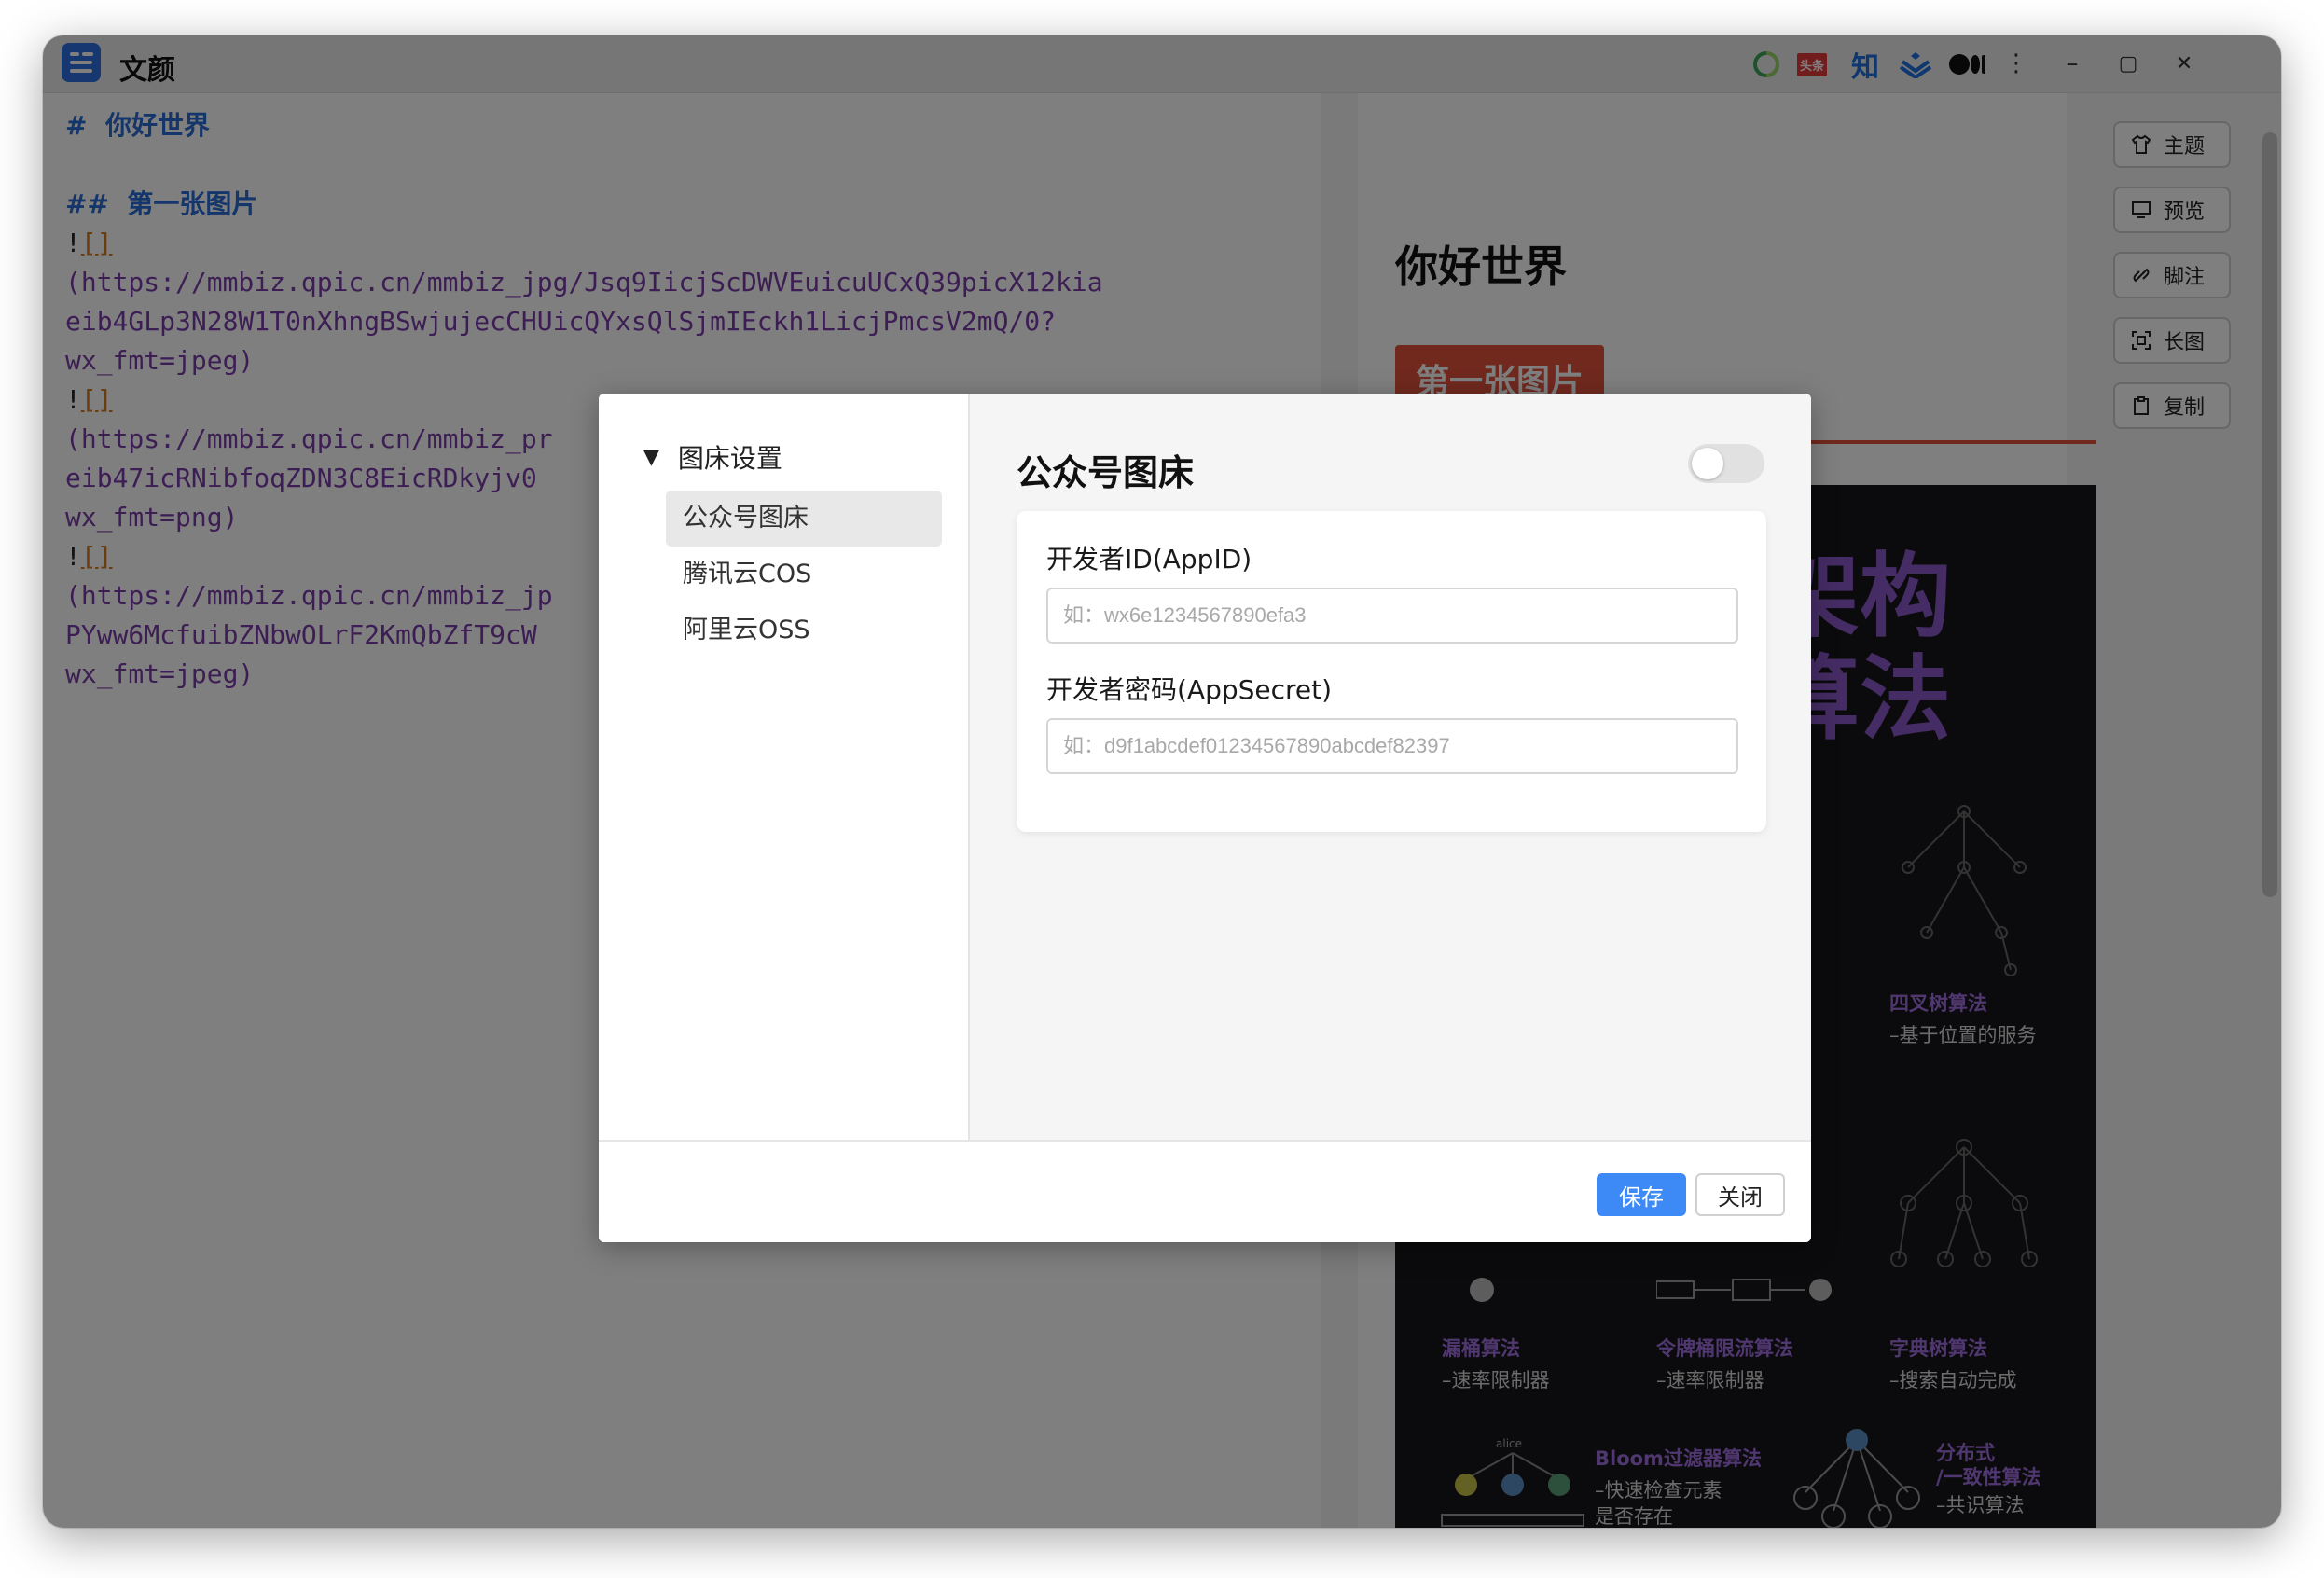 The image size is (2324, 1578). What do you see at coordinates (1391, 671) in the screenshot?
I see `credentials-card: 开发者ID(AppID) 开发者密码(AppSecret)` at bounding box center [1391, 671].